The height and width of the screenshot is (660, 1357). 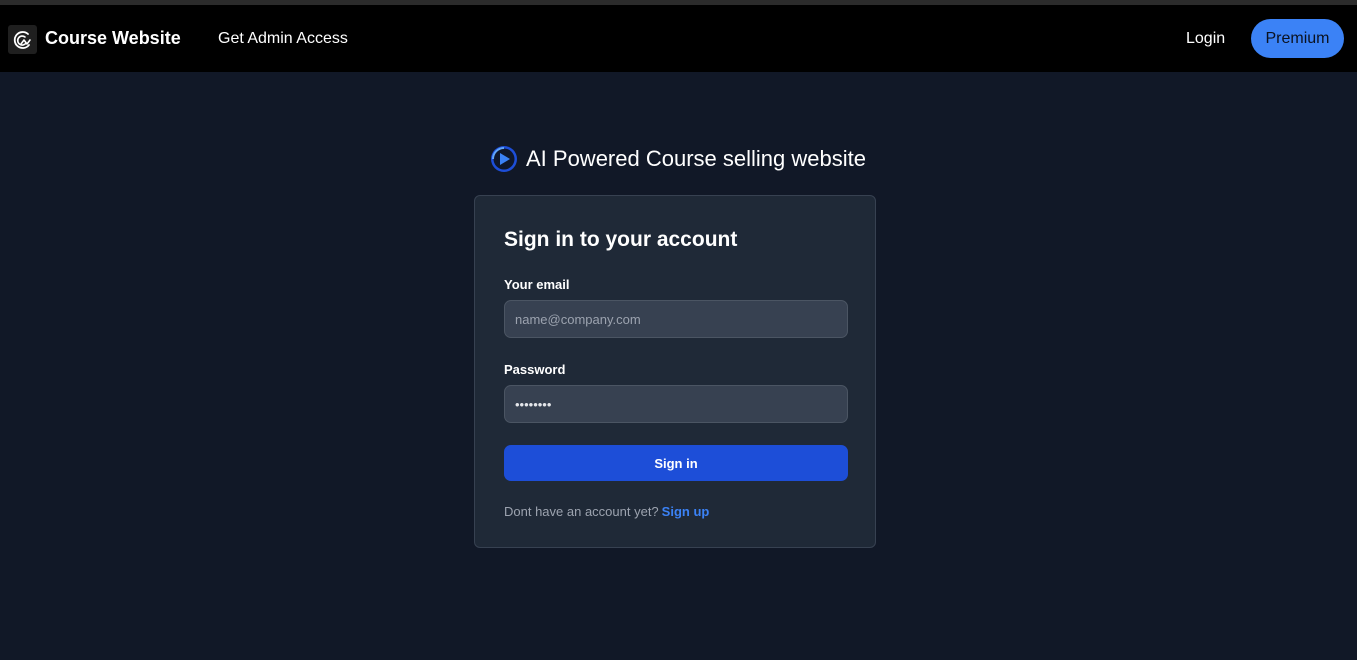 I want to click on premium-button: Premium, so click(x=1297, y=38).